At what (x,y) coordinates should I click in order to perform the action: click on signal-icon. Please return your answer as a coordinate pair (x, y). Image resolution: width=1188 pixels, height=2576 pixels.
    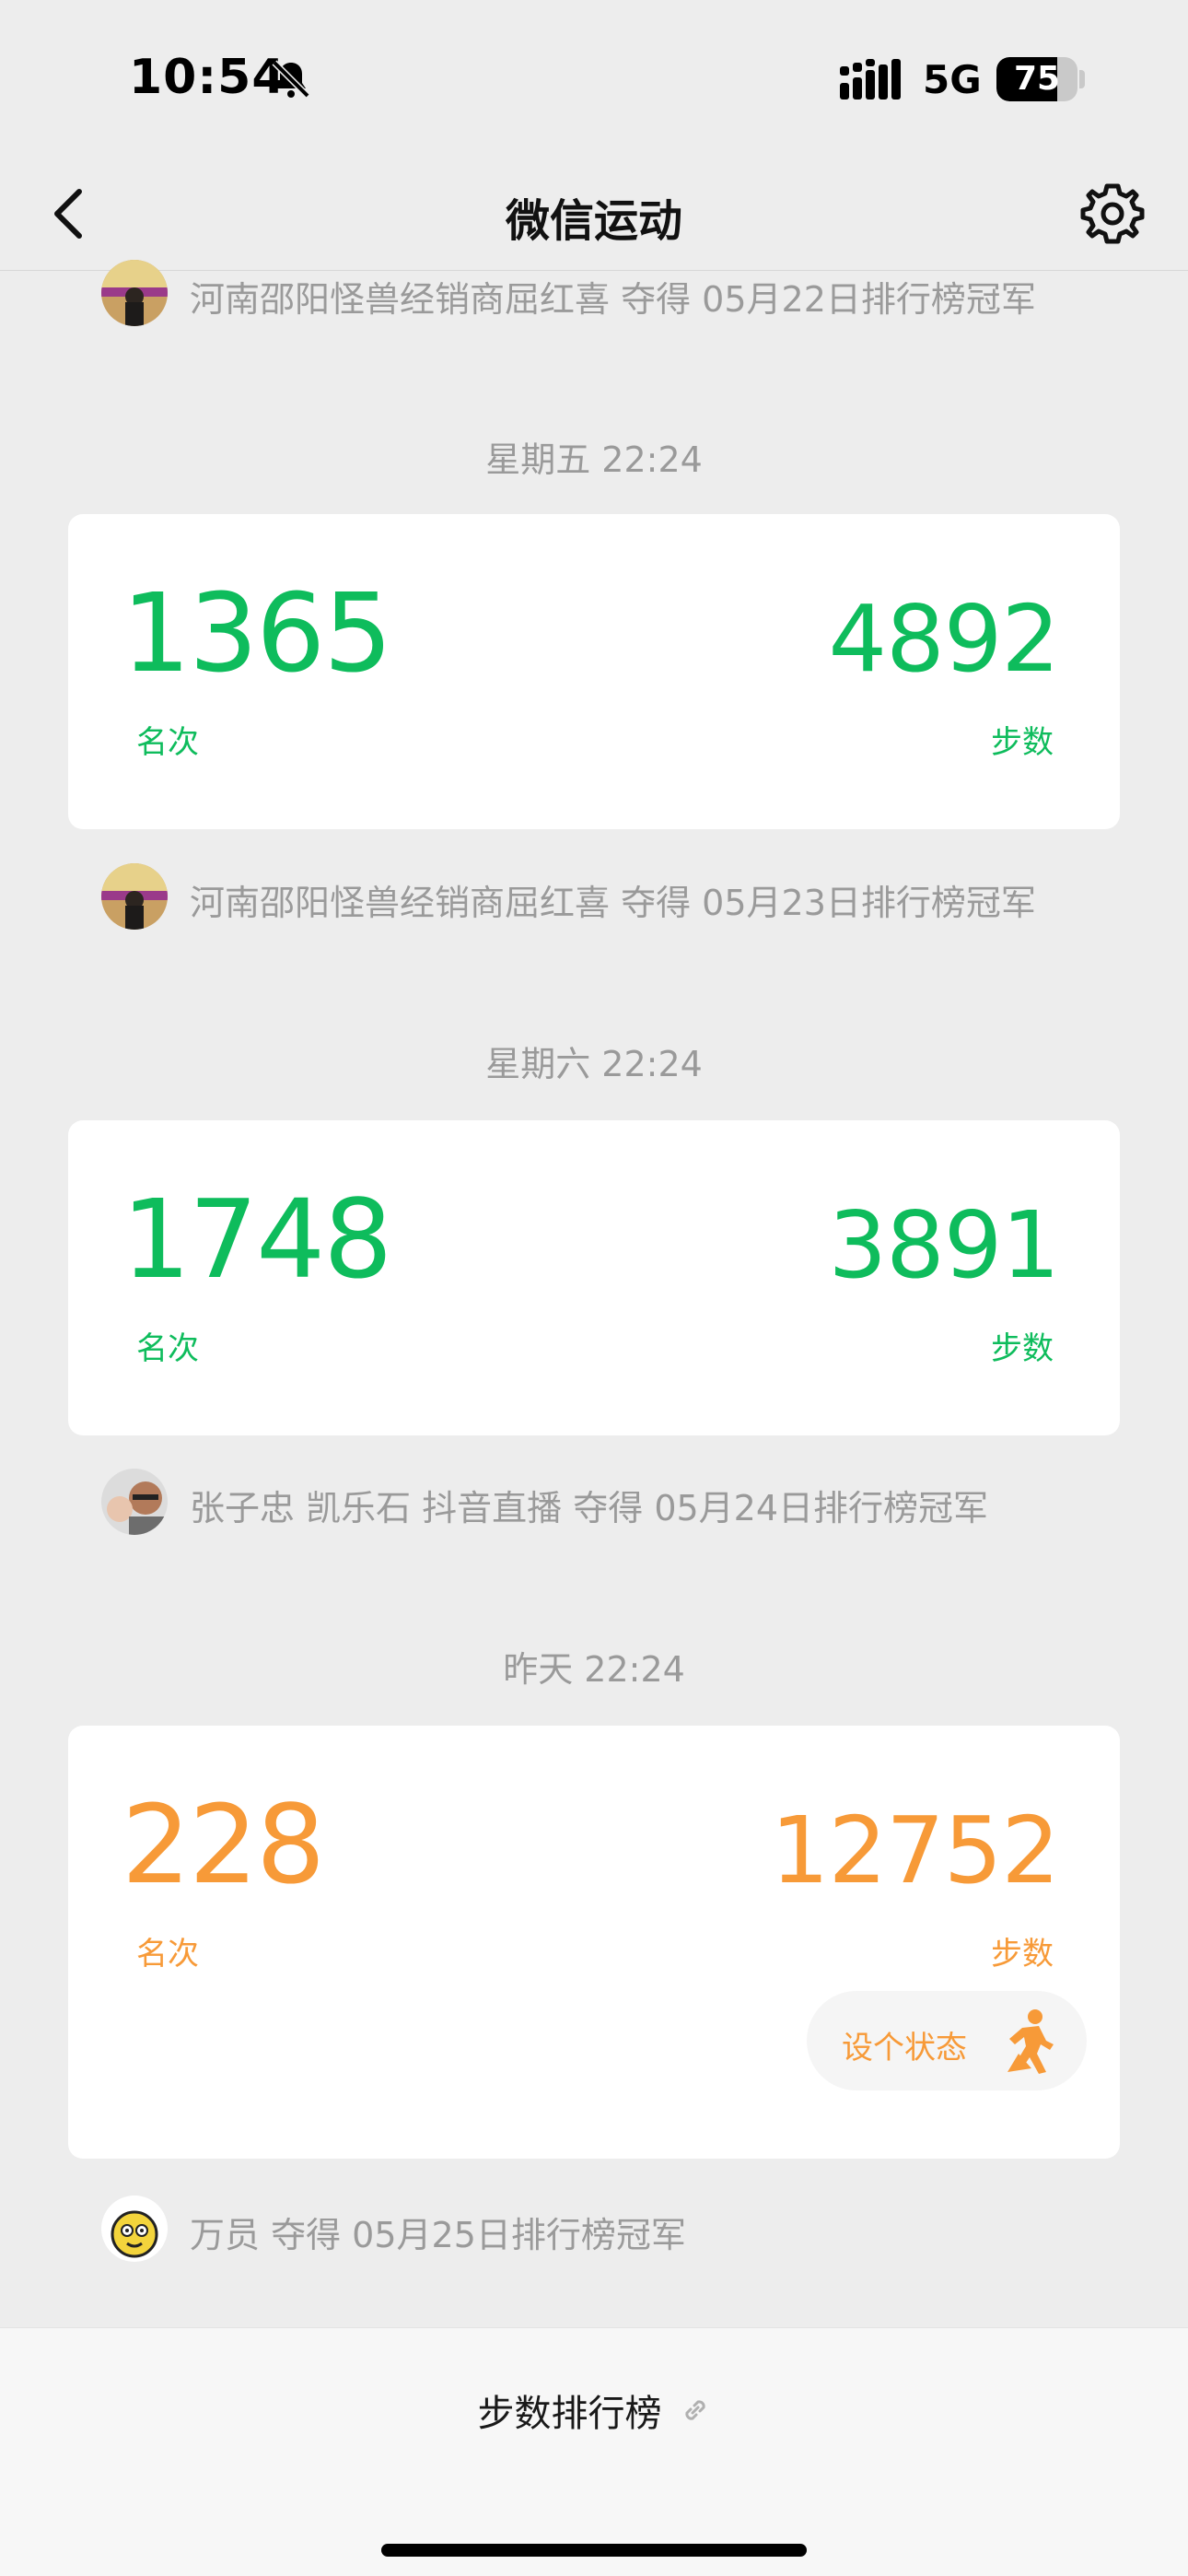
    Looking at the image, I should click on (870, 79).